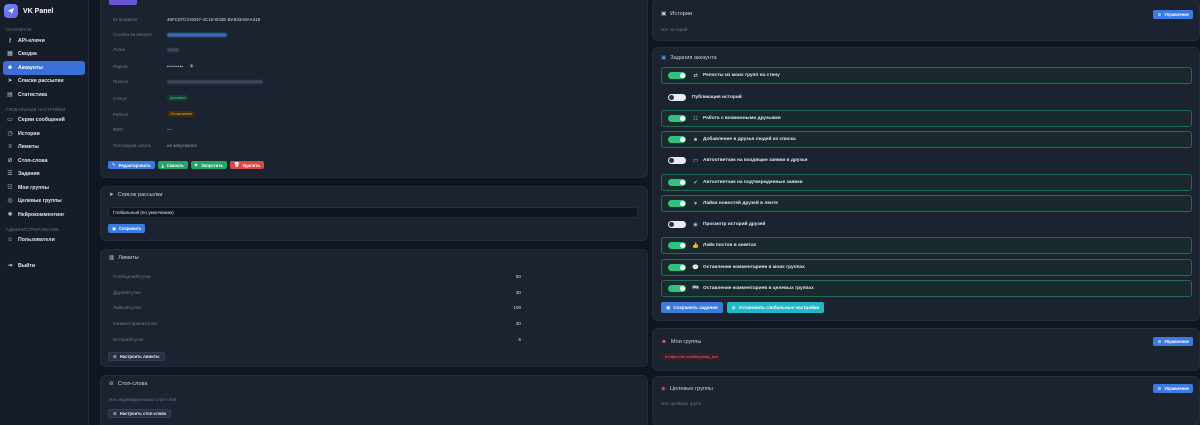 This screenshot has width=1200, height=425. Describe the element at coordinates (123, 2) in the screenshot. I see `profile-top-button` at that location.